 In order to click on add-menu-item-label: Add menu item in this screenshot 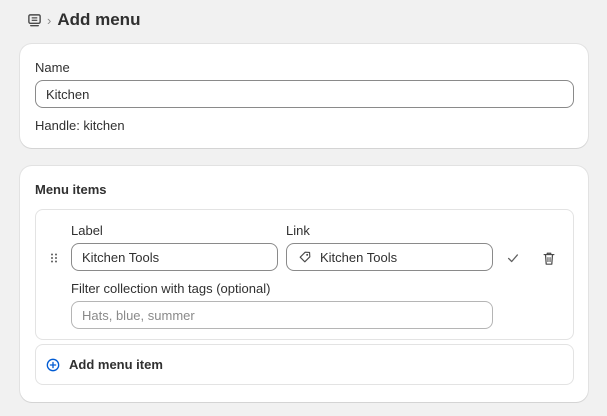, I will do `click(116, 364)`.